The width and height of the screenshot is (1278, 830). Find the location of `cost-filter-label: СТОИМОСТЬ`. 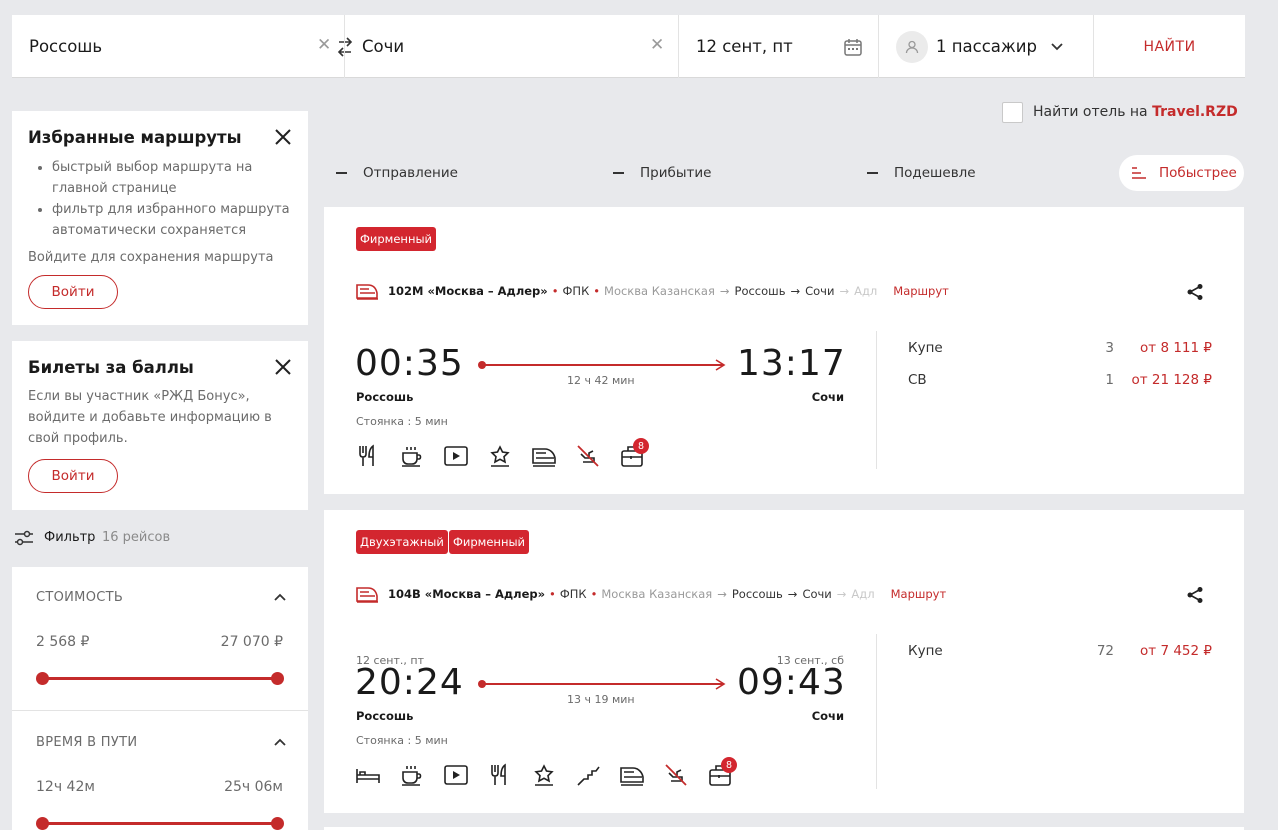

cost-filter-label: СТОИМОСТЬ is located at coordinates (79, 597).